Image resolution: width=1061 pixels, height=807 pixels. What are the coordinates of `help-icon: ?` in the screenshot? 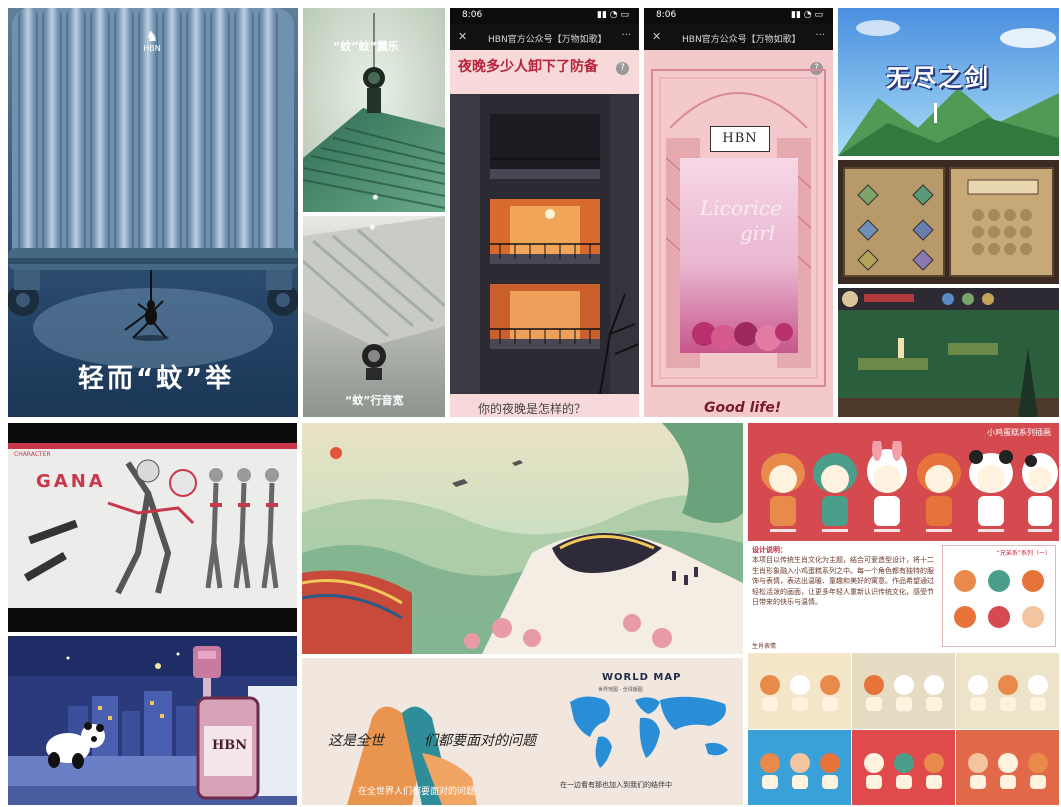 It's located at (622, 68).